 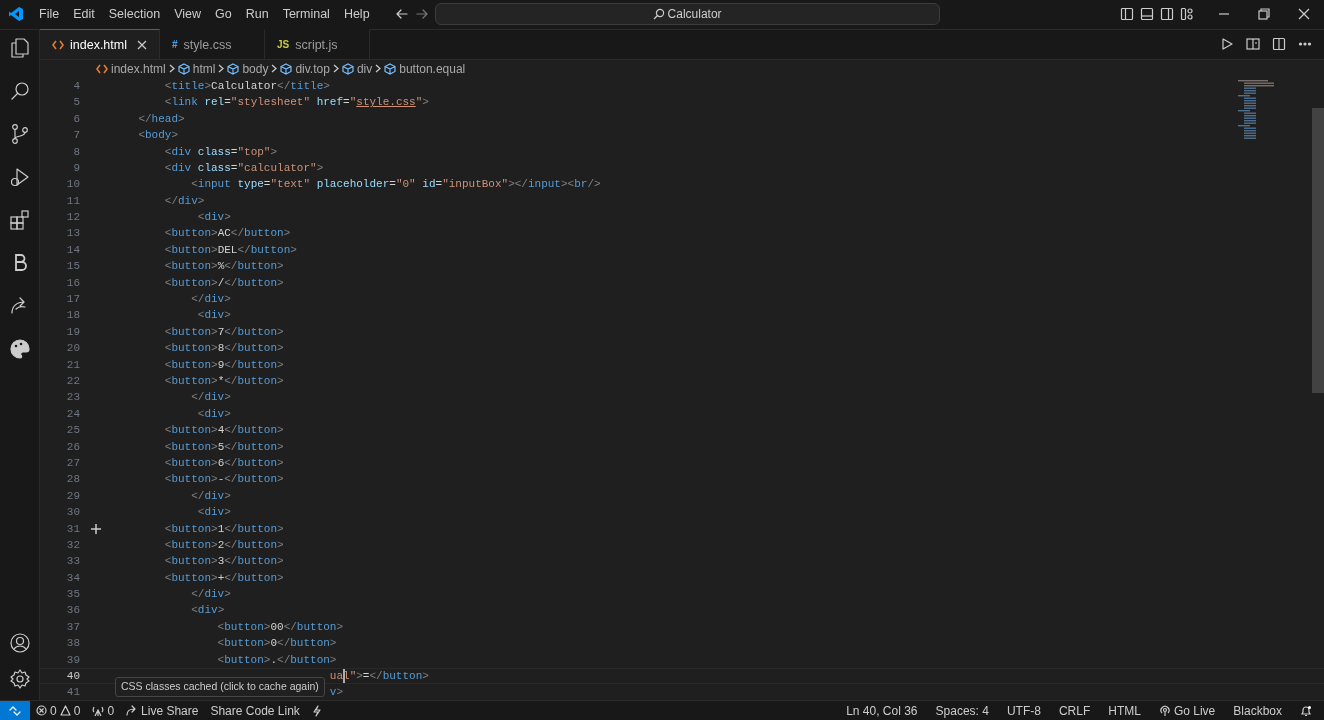 I want to click on editor-tab: # style.css, so click(x=212, y=44).